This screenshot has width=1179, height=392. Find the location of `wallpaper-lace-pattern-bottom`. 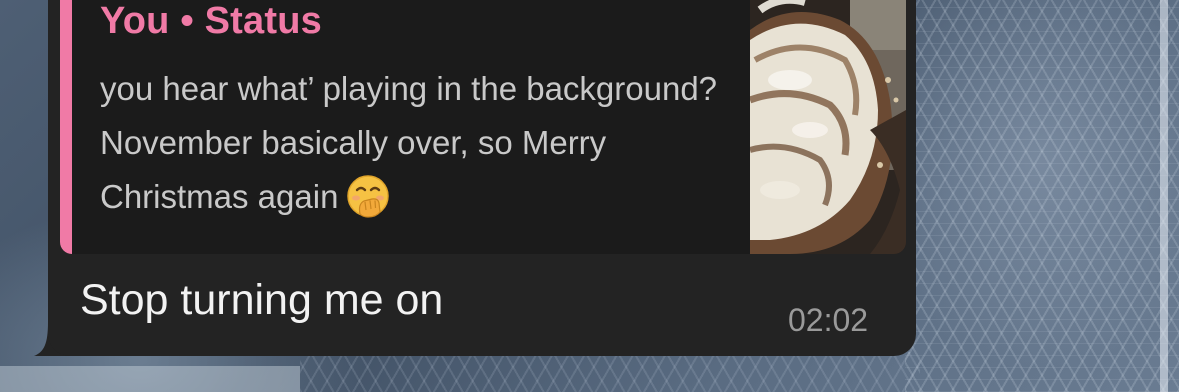

wallpaper-lace-pattern-bottom is located at coordinates (610, 372).